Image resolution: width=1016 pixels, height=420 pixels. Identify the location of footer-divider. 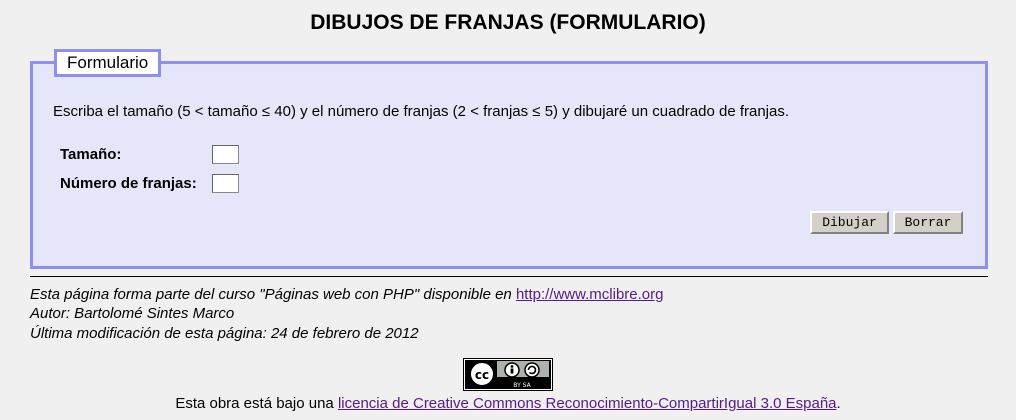
(509, 276).